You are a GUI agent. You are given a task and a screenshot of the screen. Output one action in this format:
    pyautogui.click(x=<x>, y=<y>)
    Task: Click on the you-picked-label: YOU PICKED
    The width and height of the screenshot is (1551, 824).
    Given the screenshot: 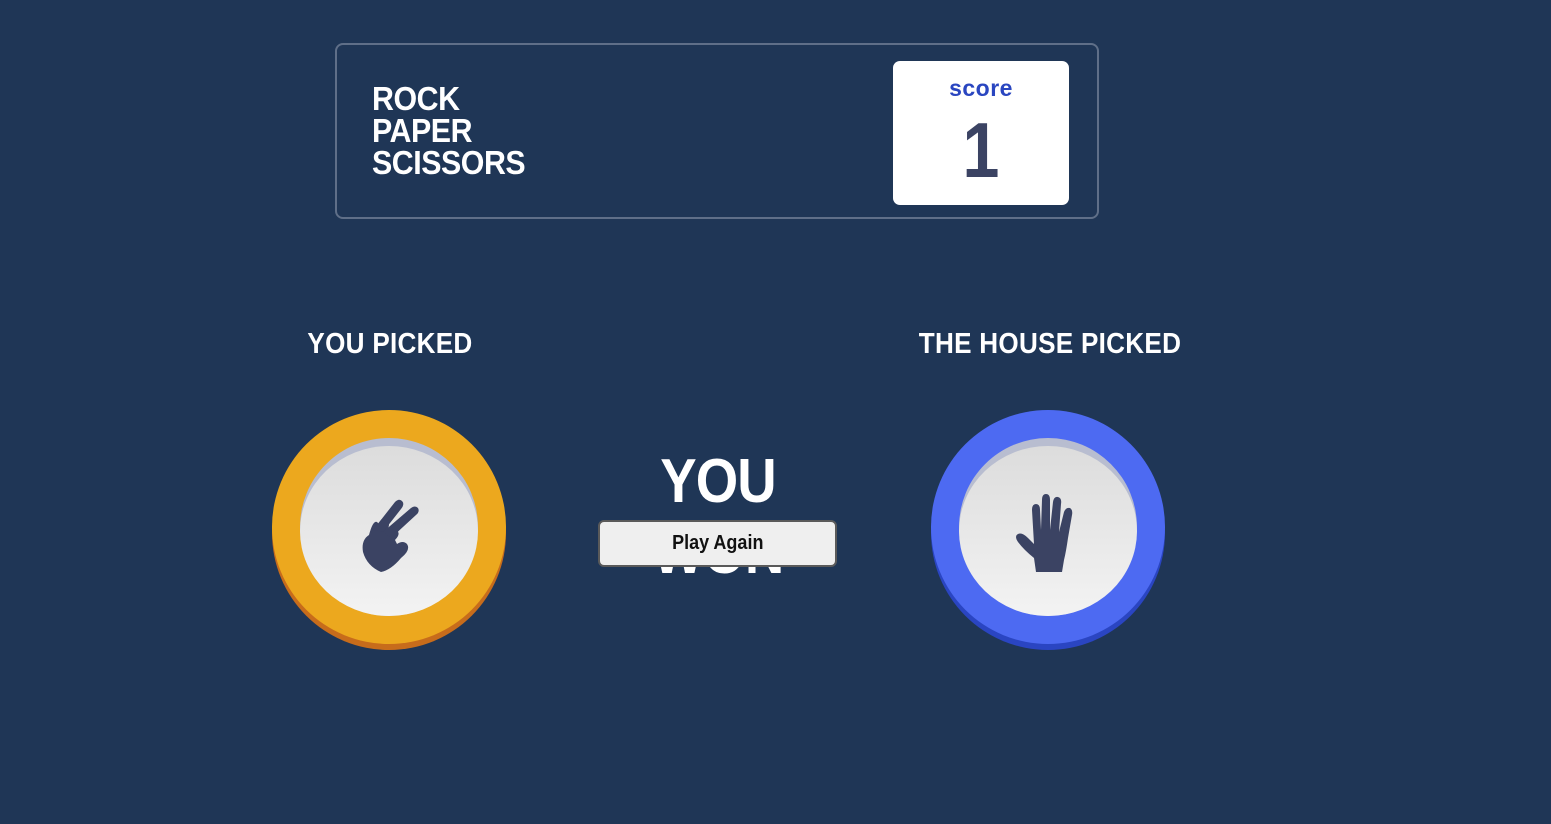 What is the action you would take?
    pyautogui.click(x=390, y=344)
    